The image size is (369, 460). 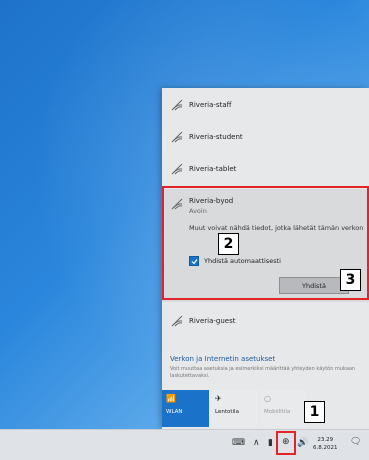 What do you see at coordinates (227, 412) in the screenshot?
I see `tile-label: Lentotila` at bounding box center [227, 412].